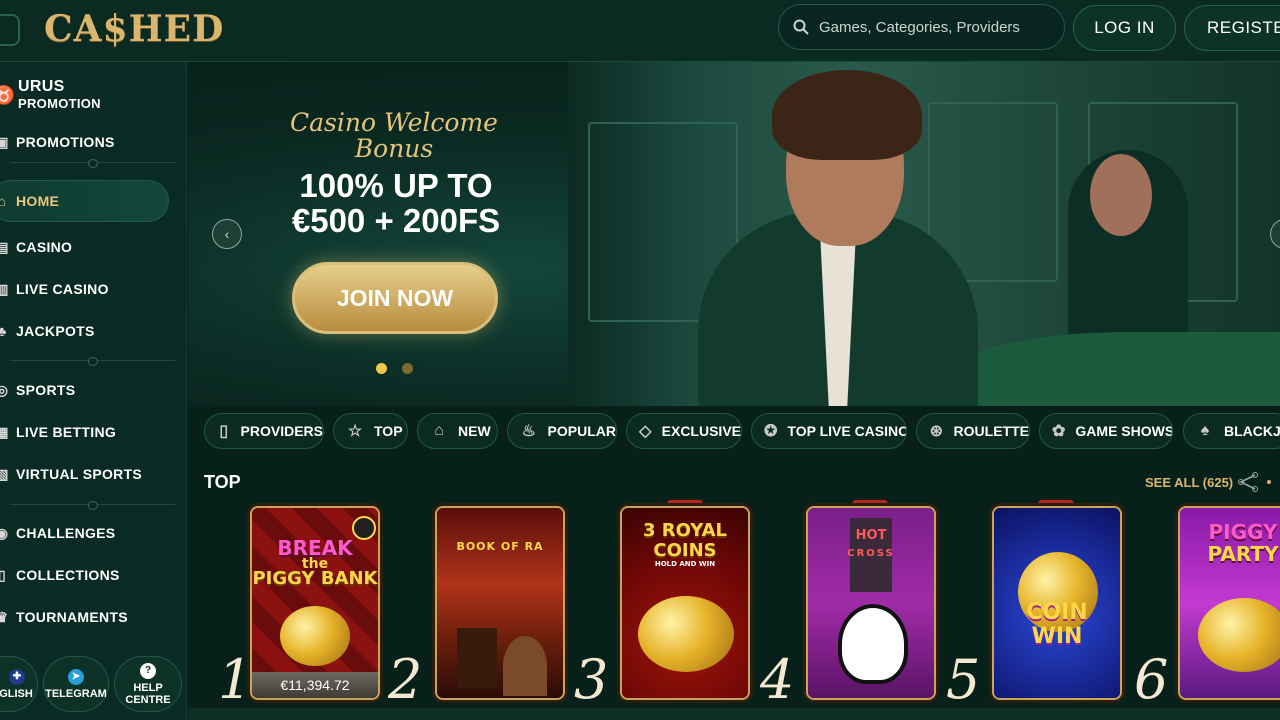  I want to click on game-card-book-of-ra: BOOK OF RA, so click(500, 603).